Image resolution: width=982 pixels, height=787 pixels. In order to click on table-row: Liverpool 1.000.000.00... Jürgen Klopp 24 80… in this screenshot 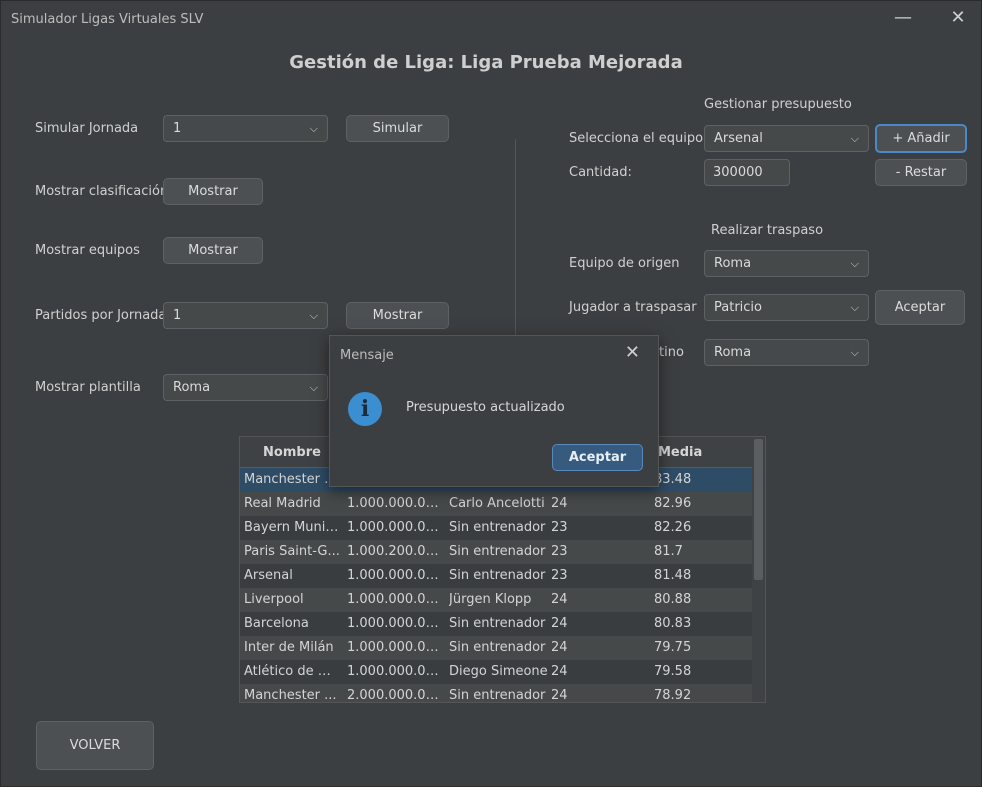, I will do `click(496, 600)`.